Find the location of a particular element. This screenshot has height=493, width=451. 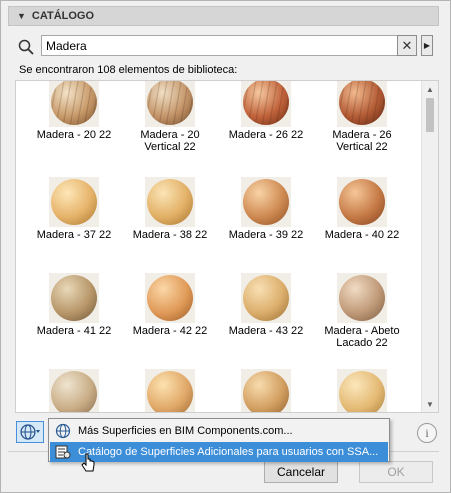

catalog-section-header: ▼ CATÁLOGO is located at coordinates (223, 16).